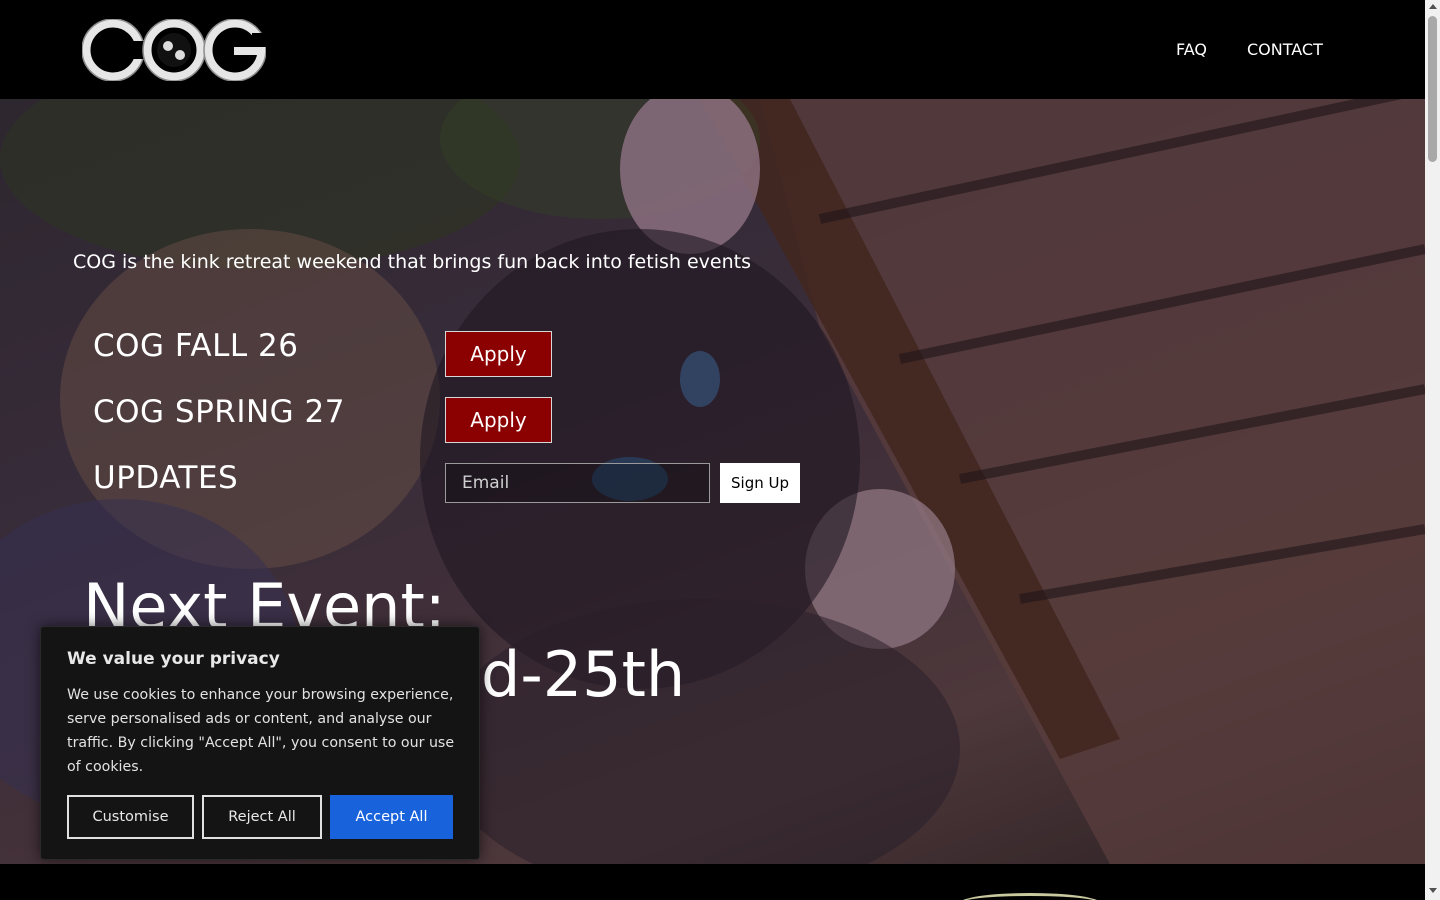 The image size is (1440, 900). What do you see at coordinates (1191, 49) in the screenshot?
I see `nav-faq: FAQ` at bounding box center [1191, 49].